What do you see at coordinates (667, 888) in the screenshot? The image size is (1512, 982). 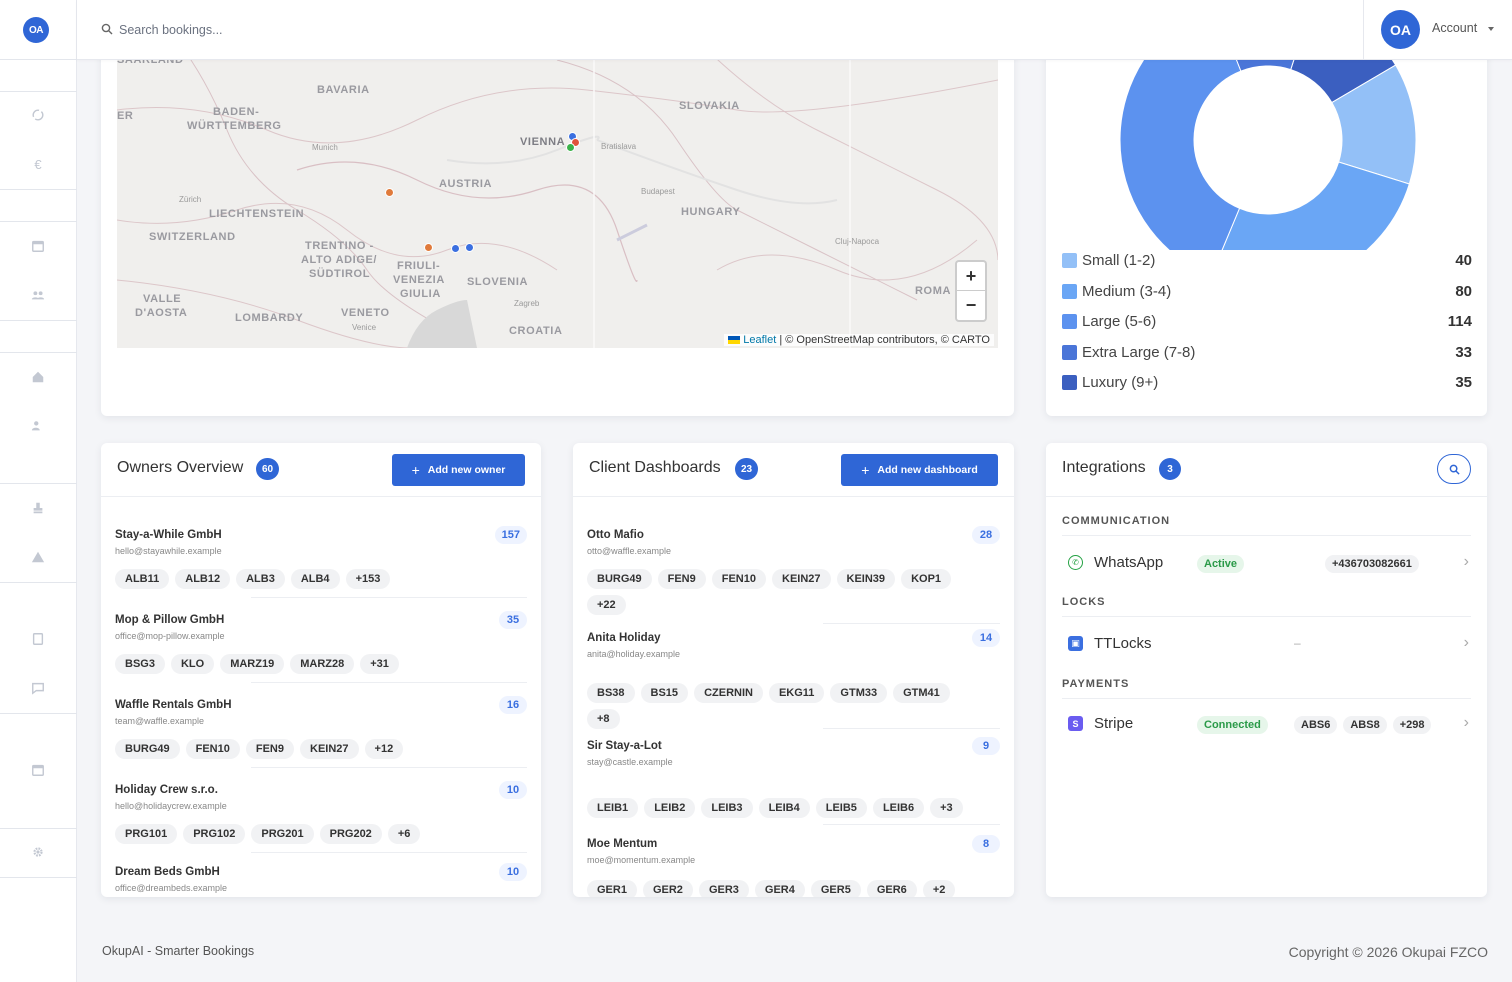 I see `property-tag: GER2` at bounding box center [667, 888].